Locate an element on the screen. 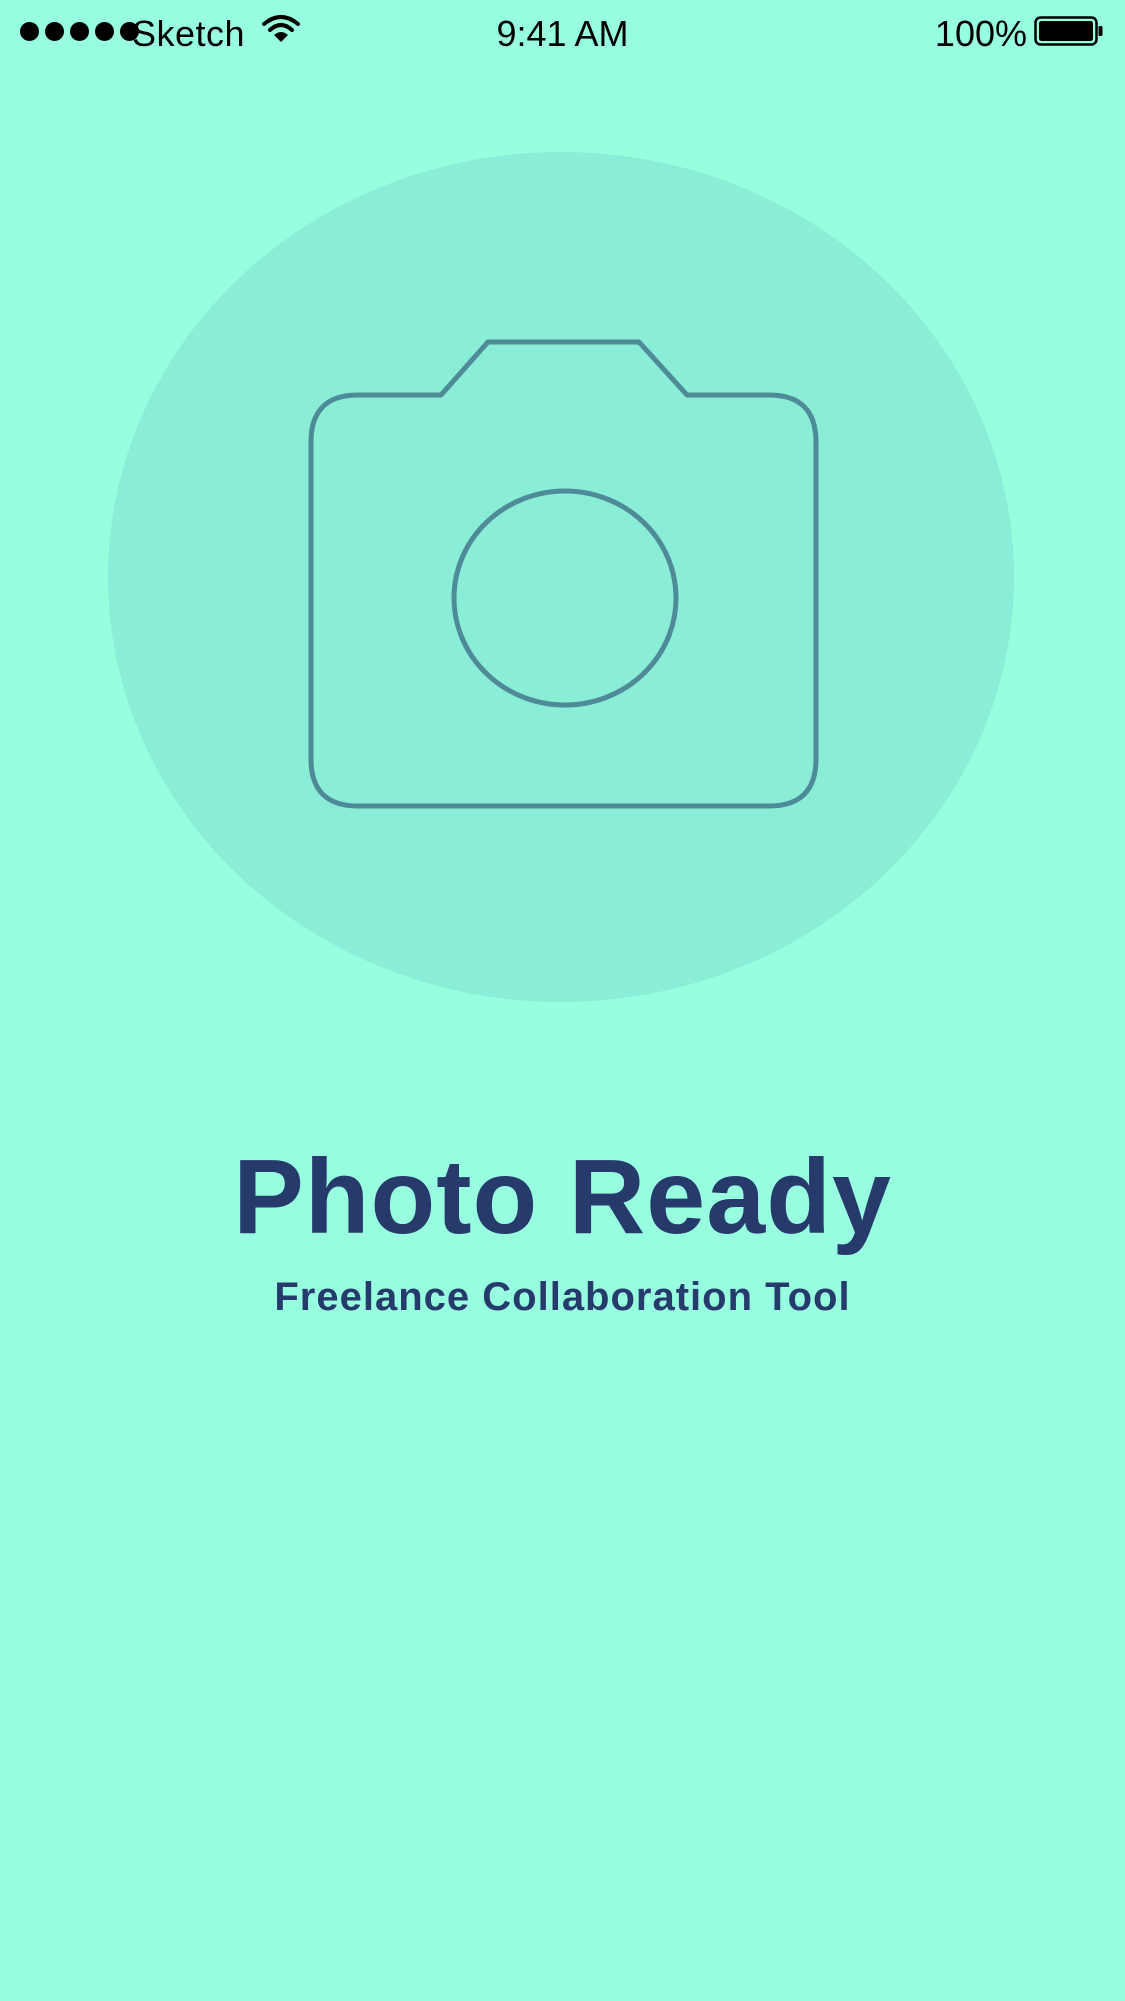  app-subtitle: Freelance Collaboration Tool is located at coordinates (562, 1297).